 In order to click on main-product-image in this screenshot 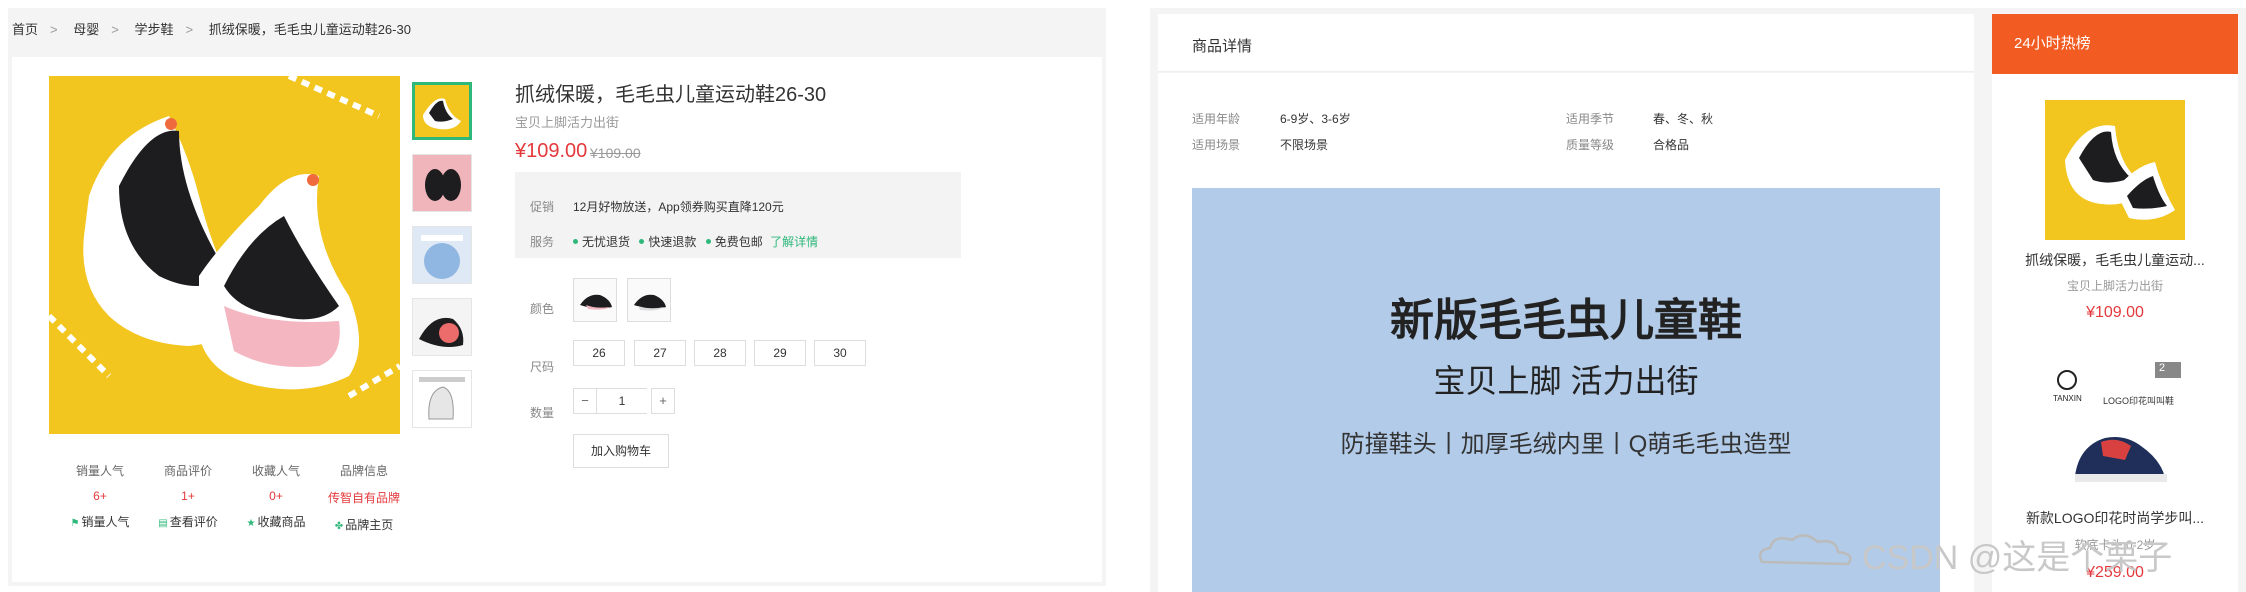, I will do `click(224, 255)`.